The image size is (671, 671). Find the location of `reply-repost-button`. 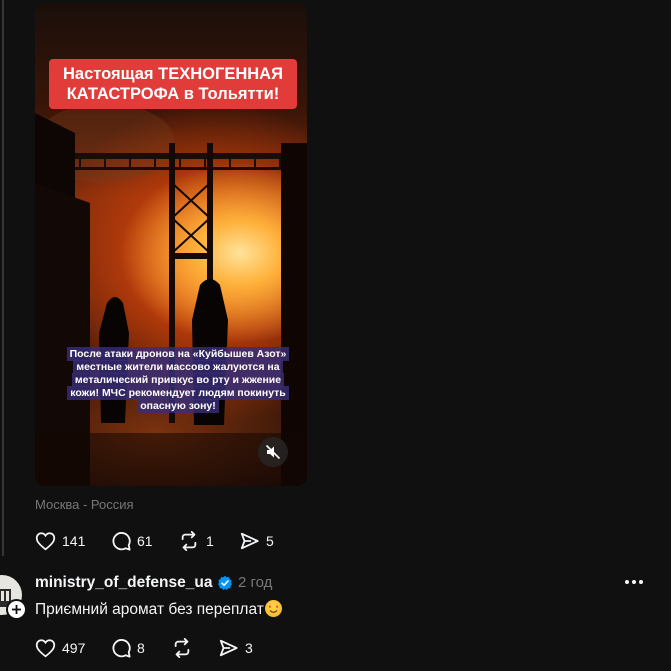

reply-repost-button is located at coordinates (185, 648).